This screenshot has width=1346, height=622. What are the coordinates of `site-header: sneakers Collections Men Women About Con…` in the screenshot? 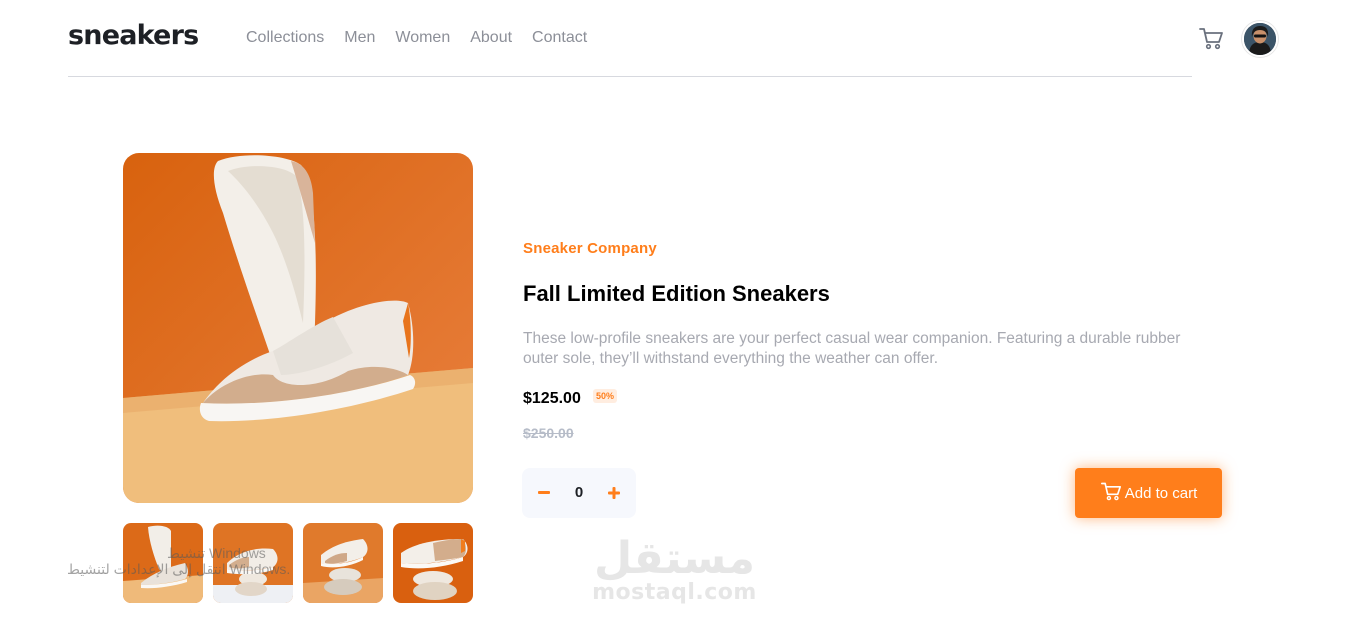 It's located at (630, 38).